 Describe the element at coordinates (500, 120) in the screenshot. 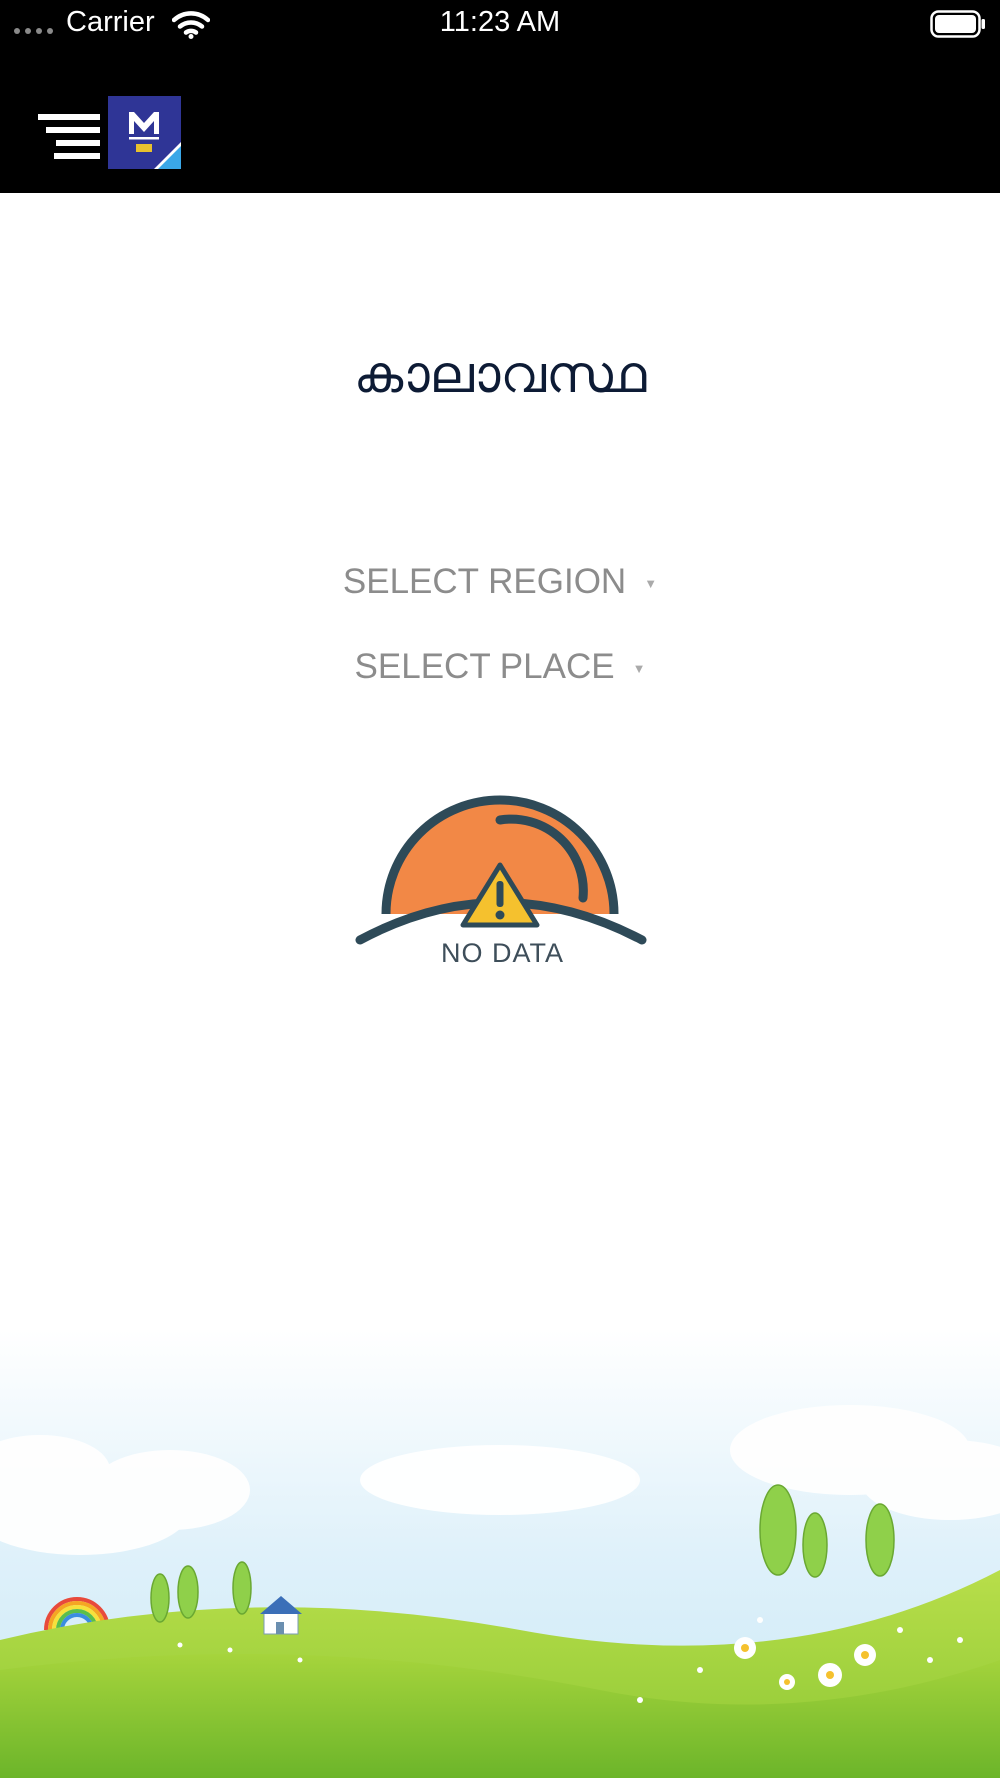

I see `app-header` at that location.